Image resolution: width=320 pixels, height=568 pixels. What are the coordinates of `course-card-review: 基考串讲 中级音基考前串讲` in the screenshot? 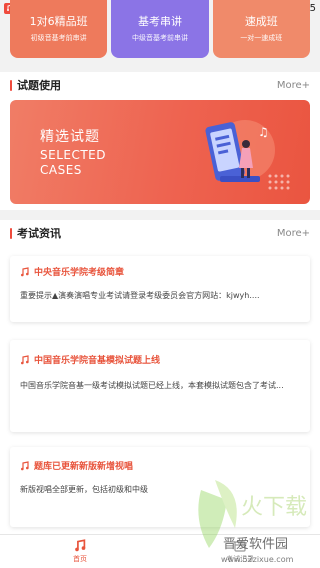 It's located at (160, 29).